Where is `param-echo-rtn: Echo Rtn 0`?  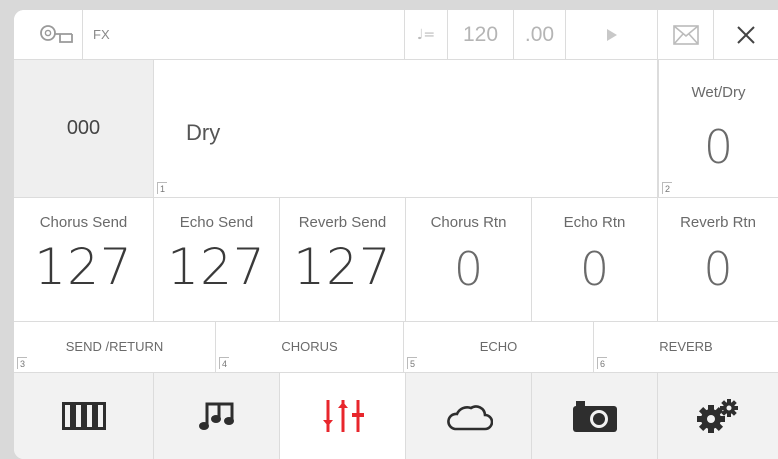 param-echo-rtn: Echo Rtn 0 is located at coordinates (595, 260).